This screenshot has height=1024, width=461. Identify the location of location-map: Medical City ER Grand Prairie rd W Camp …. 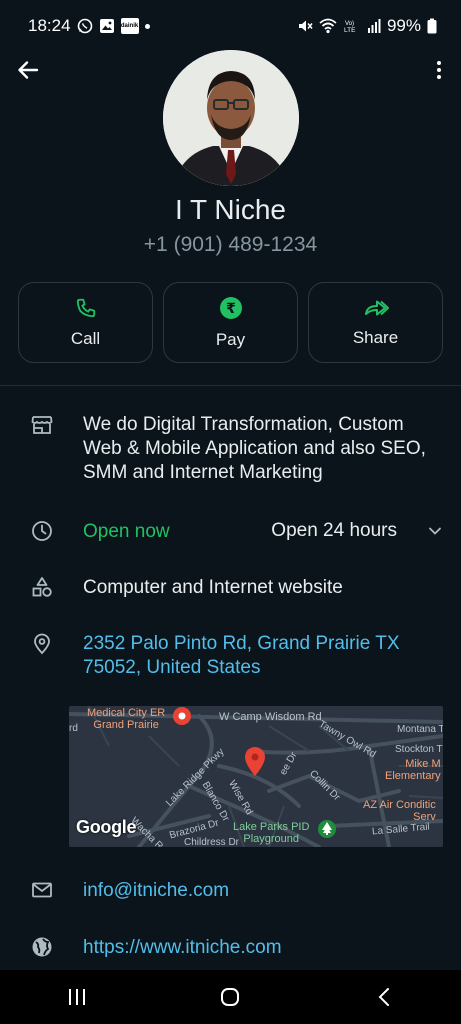
(256, 776).